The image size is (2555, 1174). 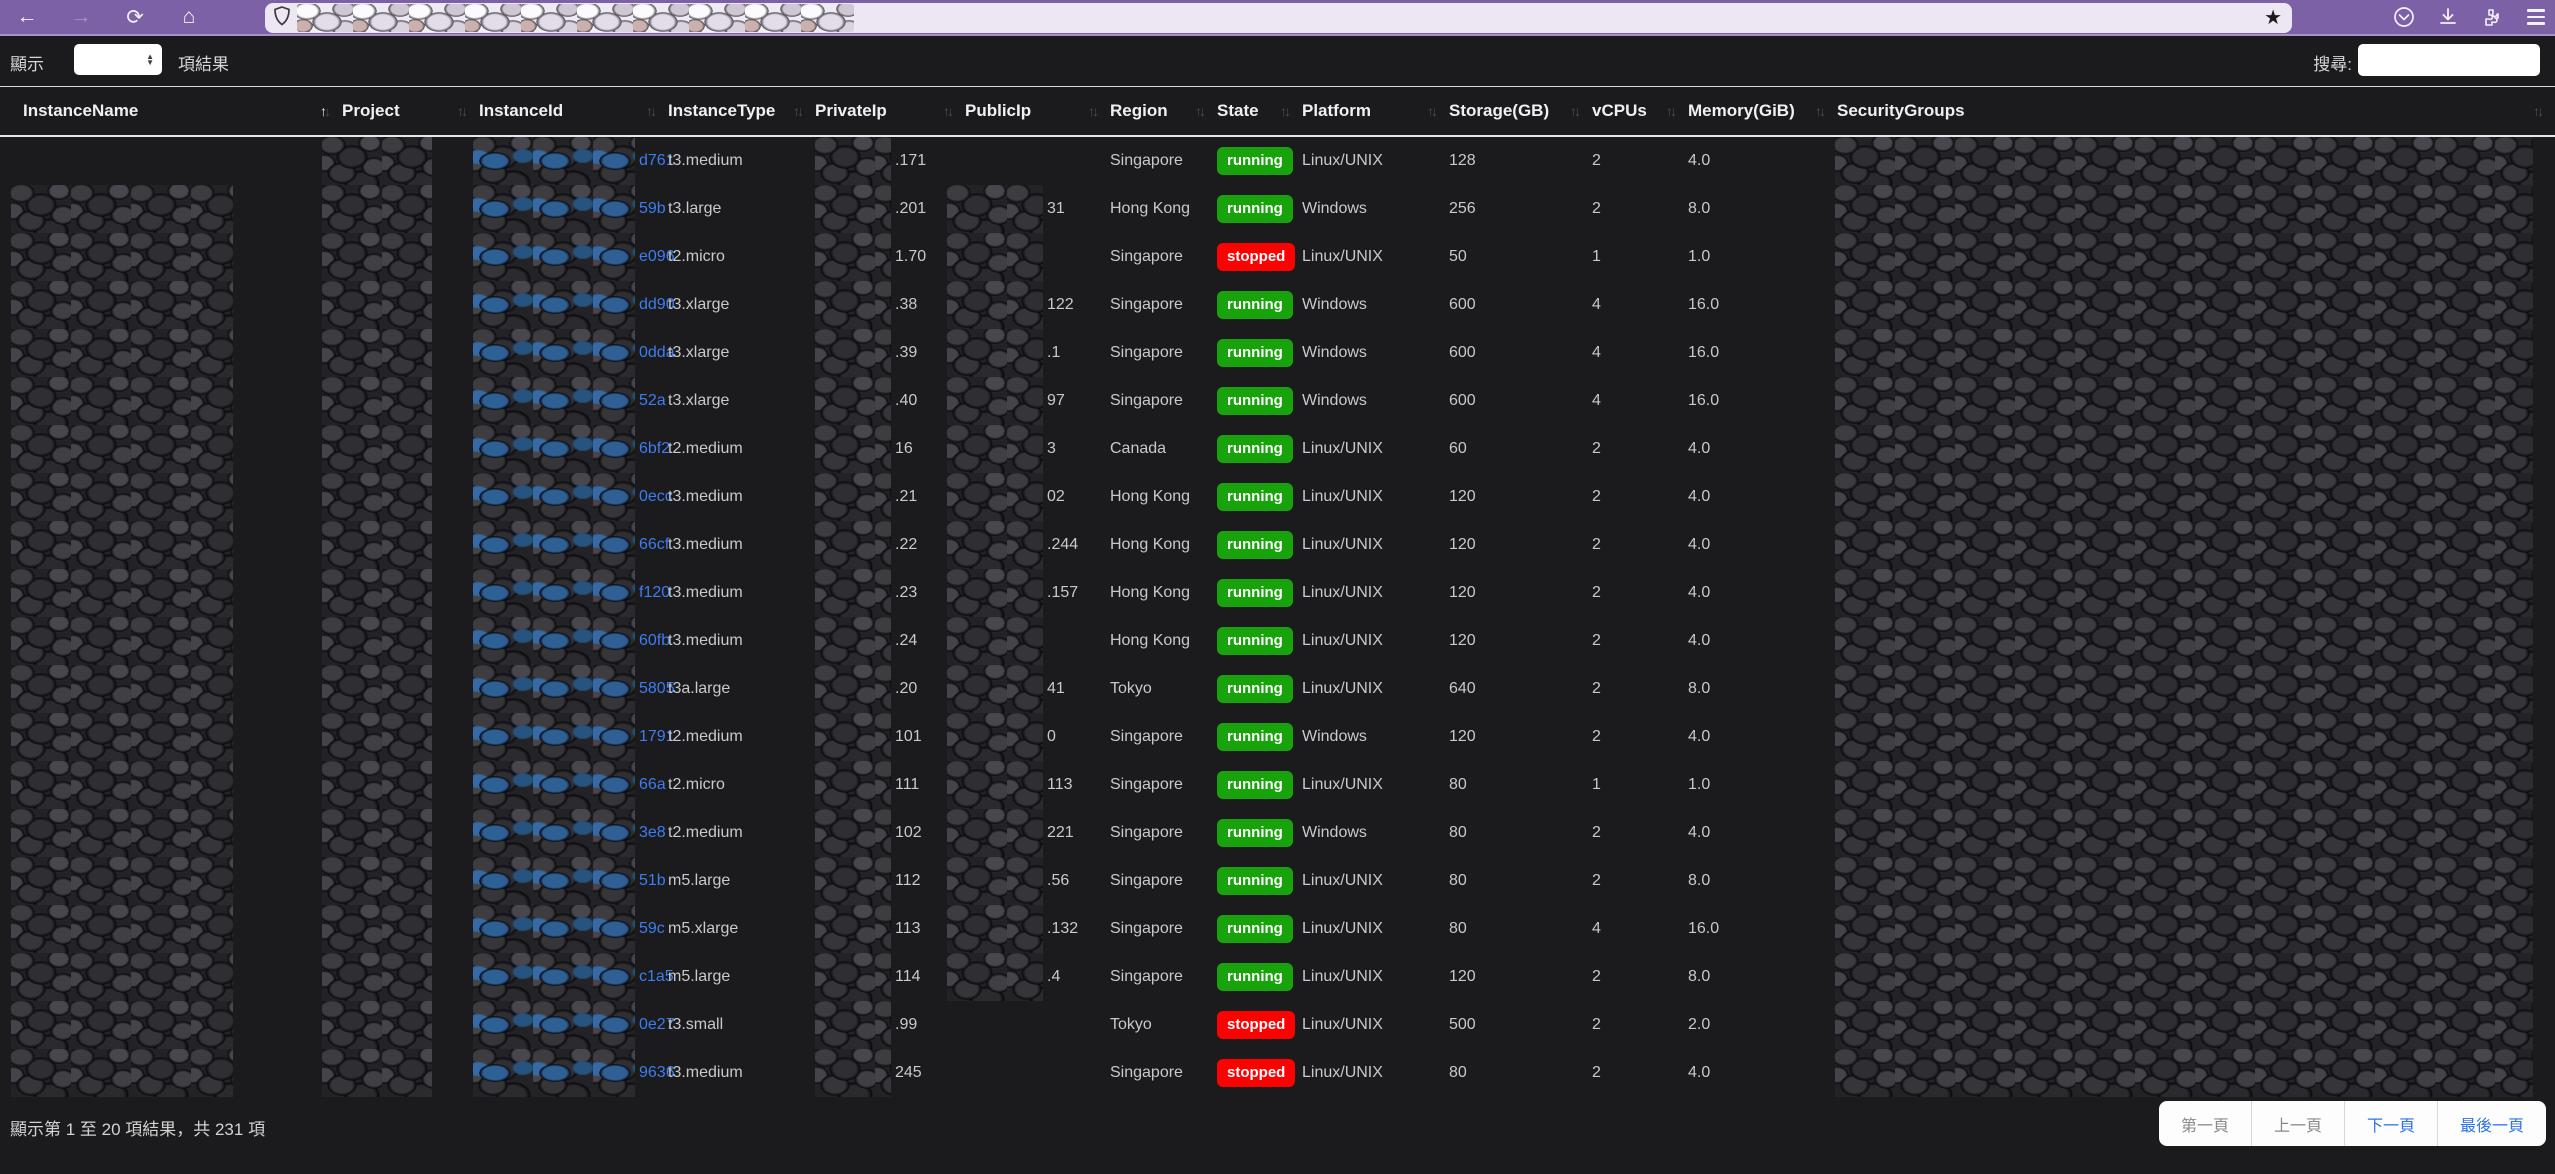 What do you see at coordinates (410, 111) in the screenshot?
I see `column-header-project: Project` at bounding box center [410, 111].